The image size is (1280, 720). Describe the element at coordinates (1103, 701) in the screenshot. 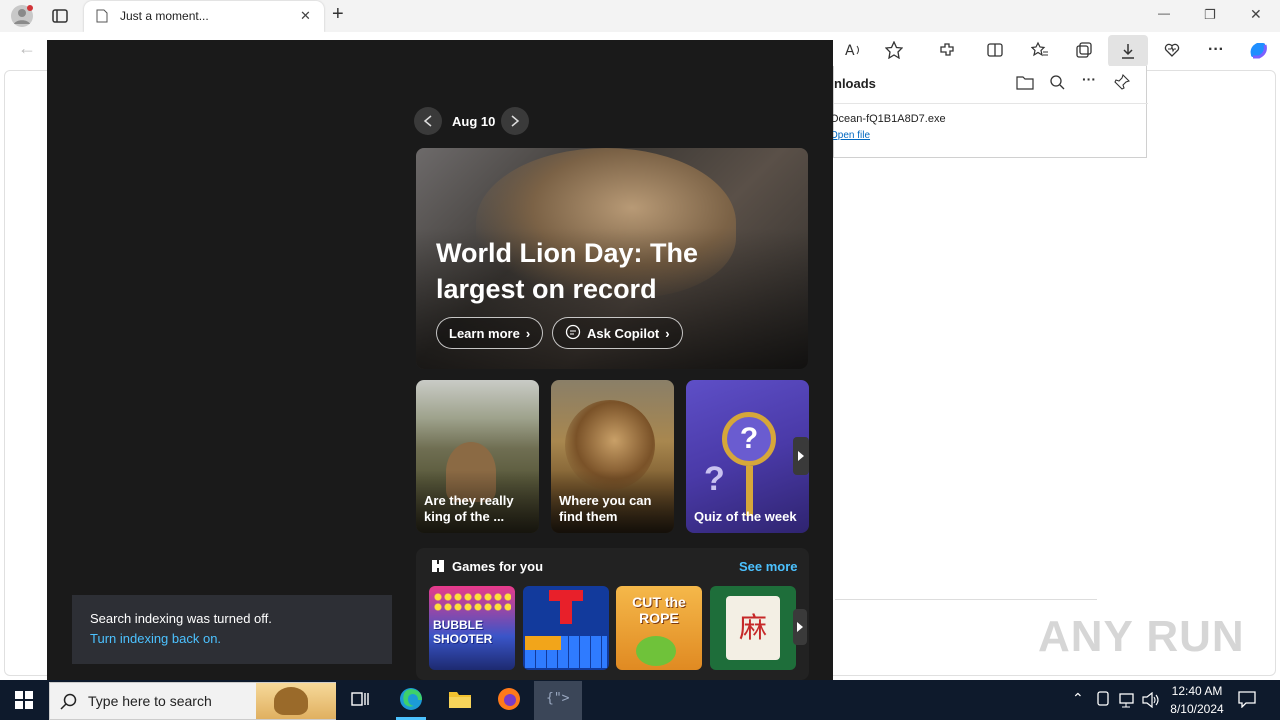

I see `device-icon` at that location.